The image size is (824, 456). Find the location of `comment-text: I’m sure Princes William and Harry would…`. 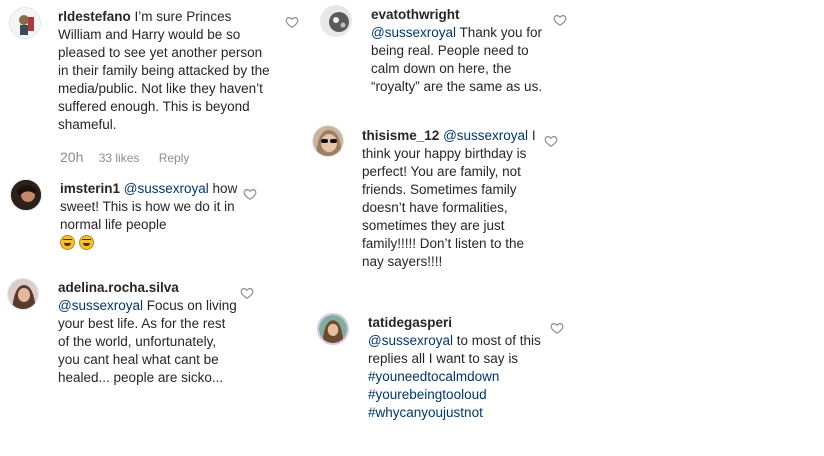

comment-text: I’m sure Princes William and Harry would… is located at coordinates (164, 70).